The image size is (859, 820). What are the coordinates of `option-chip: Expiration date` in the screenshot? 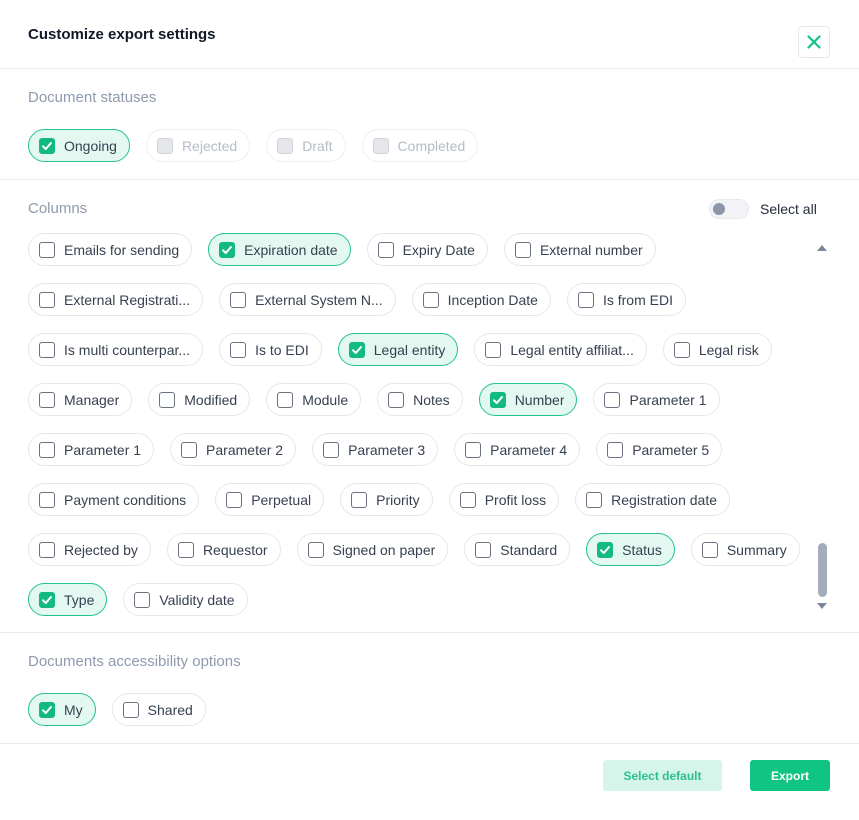 It's located at (279, 249).